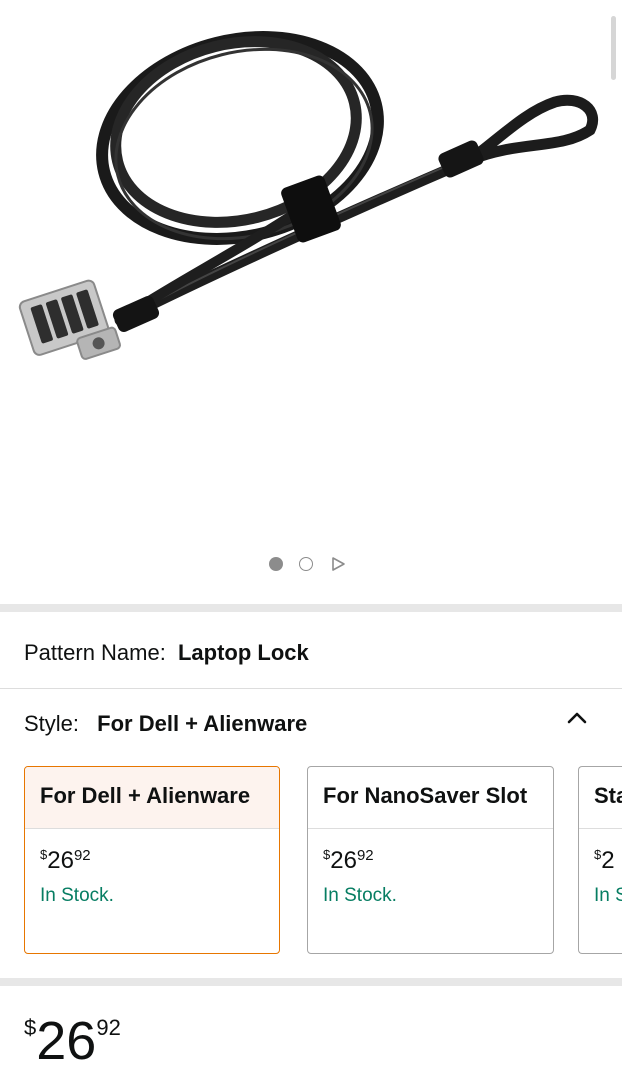  I want to click on style-option-price: $2, so click(604, 861).